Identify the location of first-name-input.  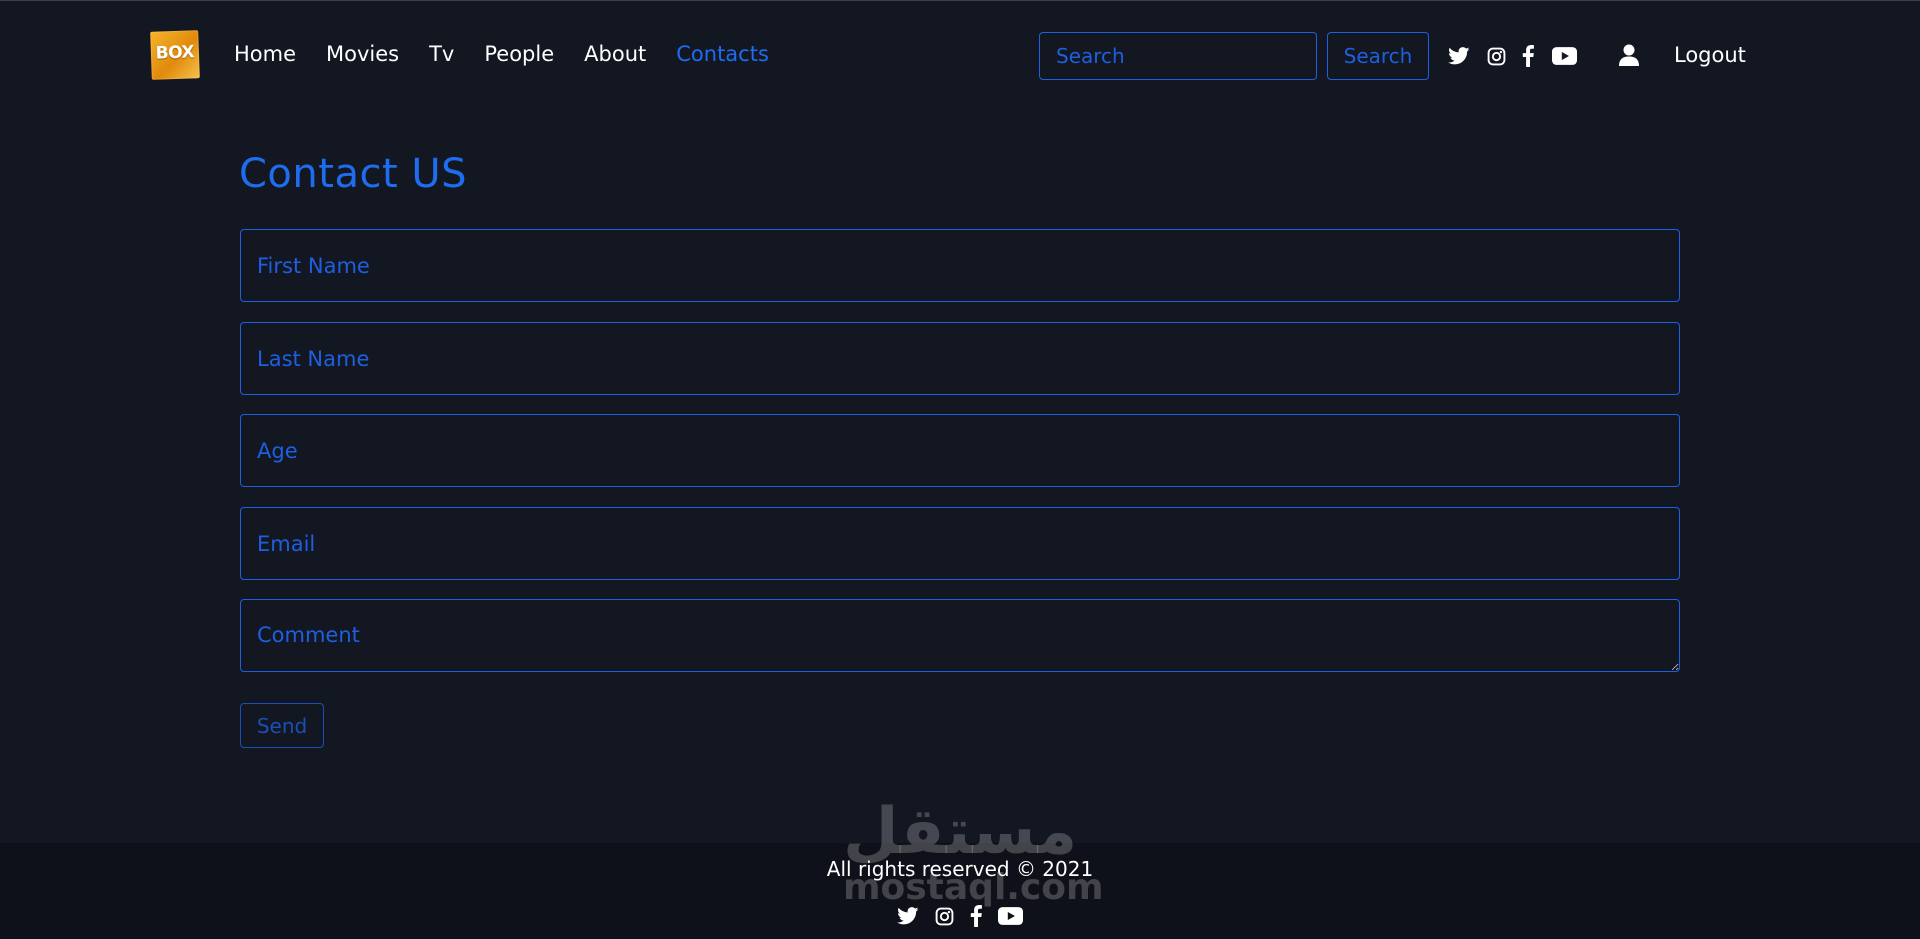
(960, 265).